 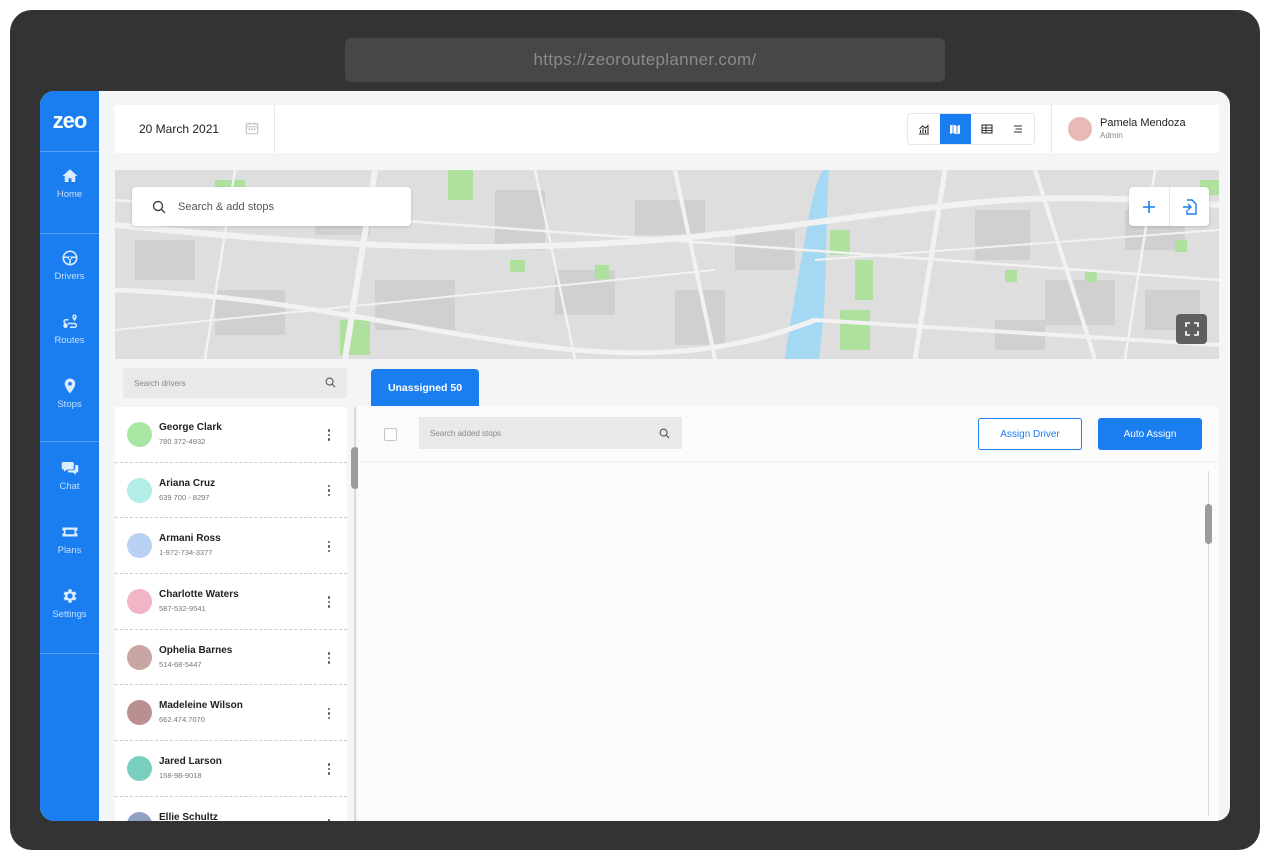 I want to click on fullscreen-button, so click(x=1191, y=329).